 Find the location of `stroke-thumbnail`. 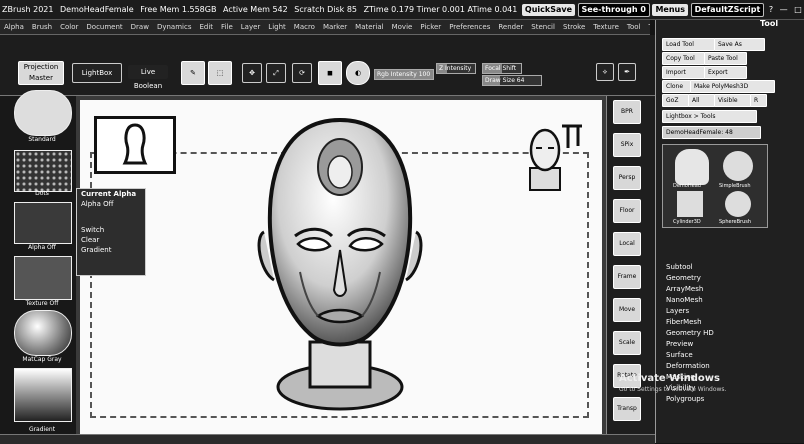

stroke-thumbnail is located at coordinates (43, 171).